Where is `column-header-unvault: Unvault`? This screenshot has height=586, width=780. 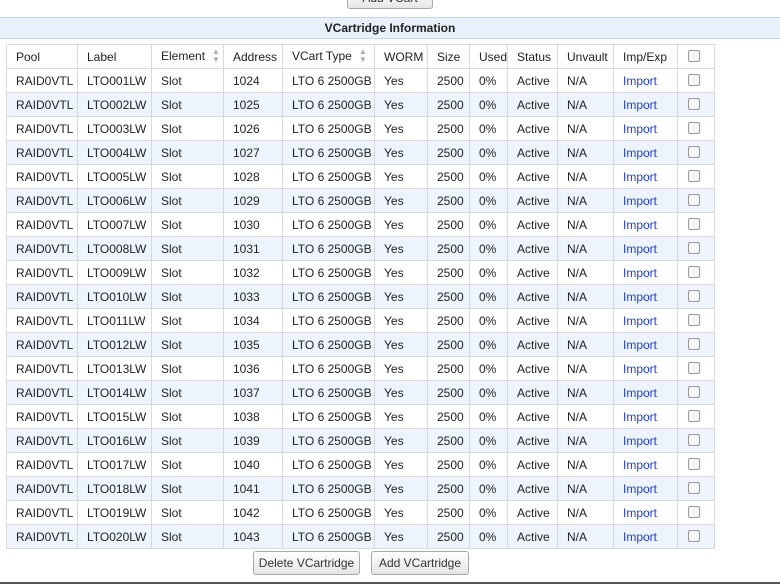 column-header-unvault: Unvault is located at coordinates (585, 56).